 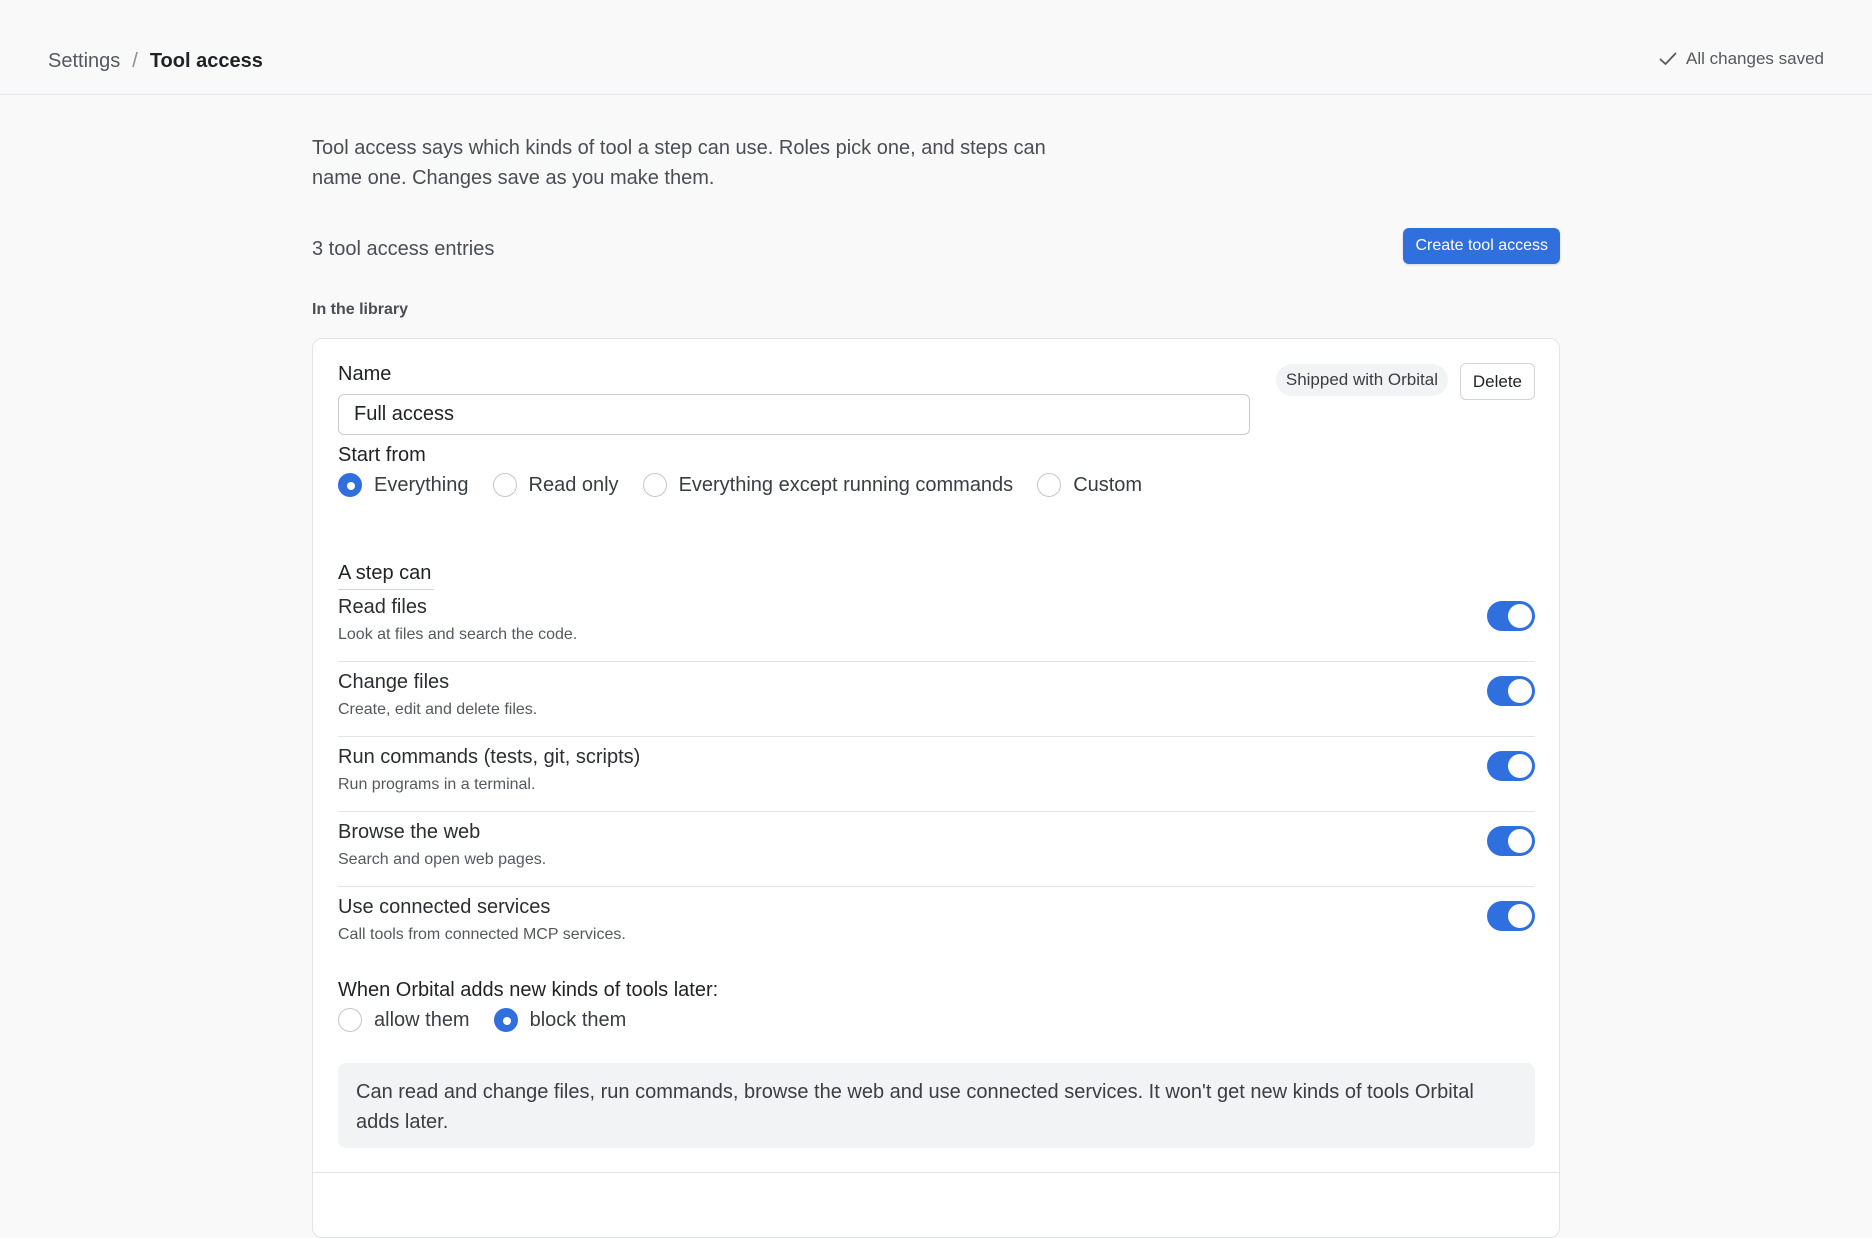 I want to click on start-option-custom: Custom, so click(x=1089, y=485).